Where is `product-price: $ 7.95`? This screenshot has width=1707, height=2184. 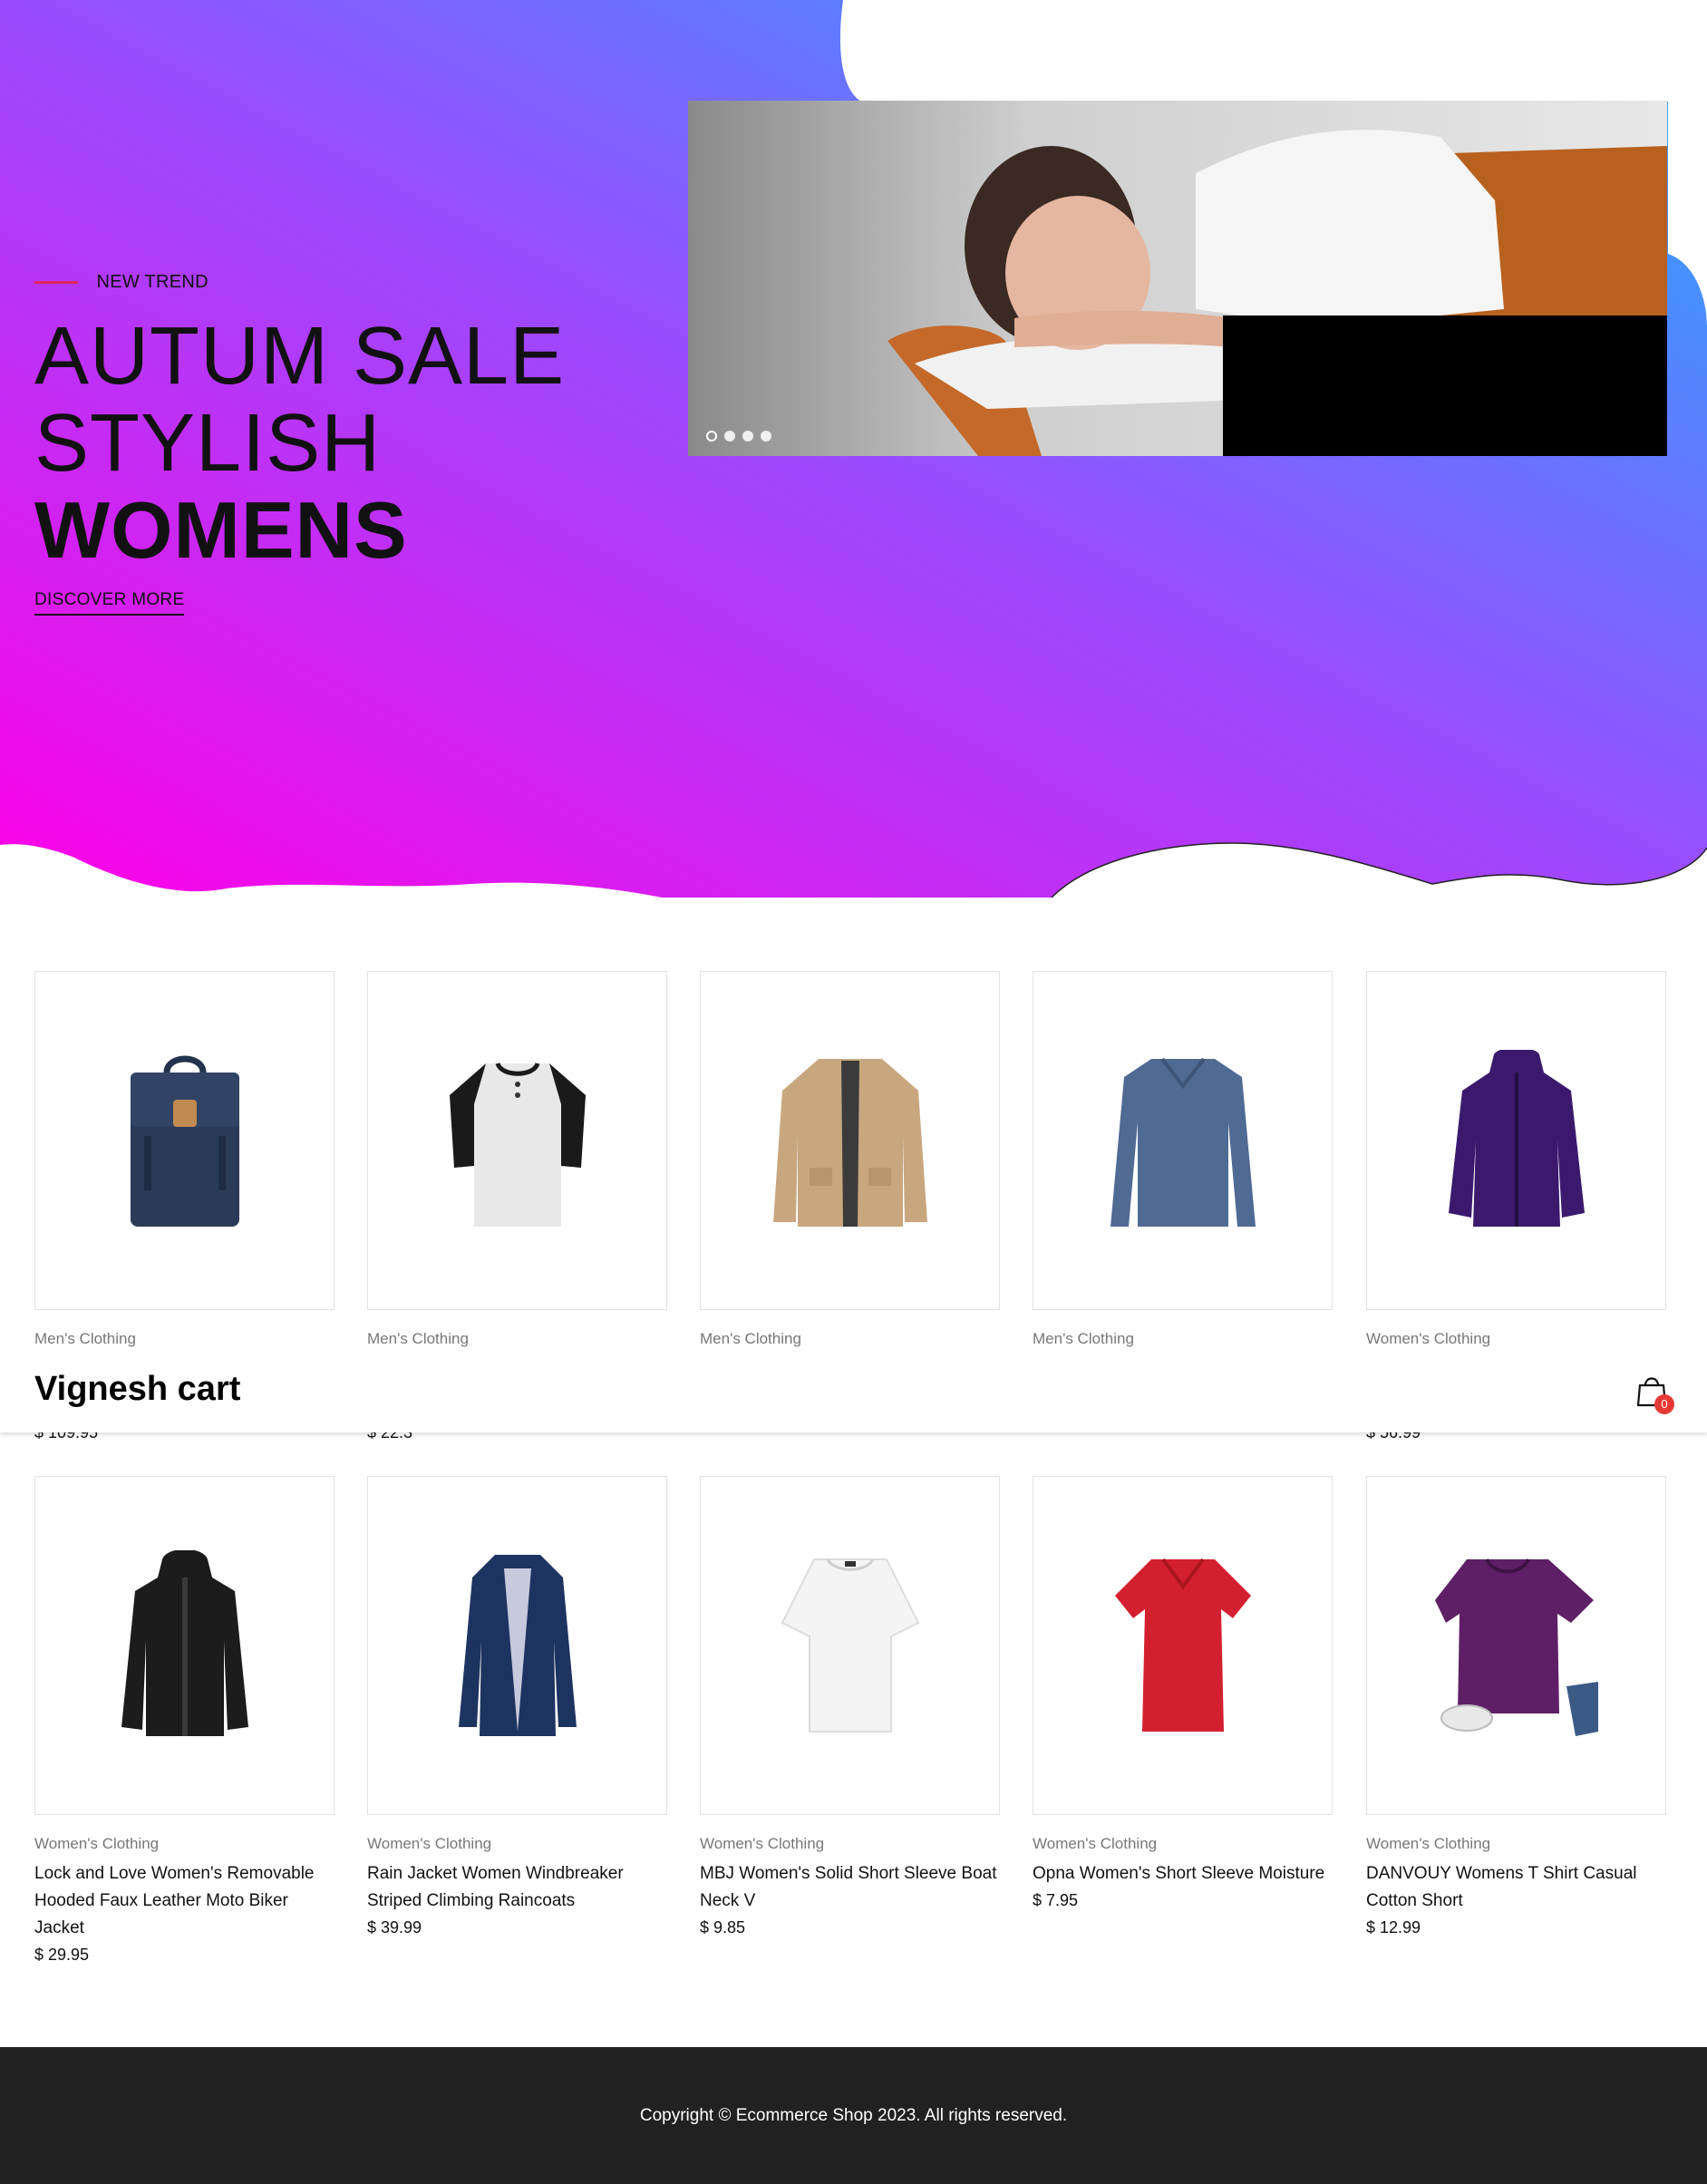 product-price: $ 7.95 is located at coordinates (1056, 1900).